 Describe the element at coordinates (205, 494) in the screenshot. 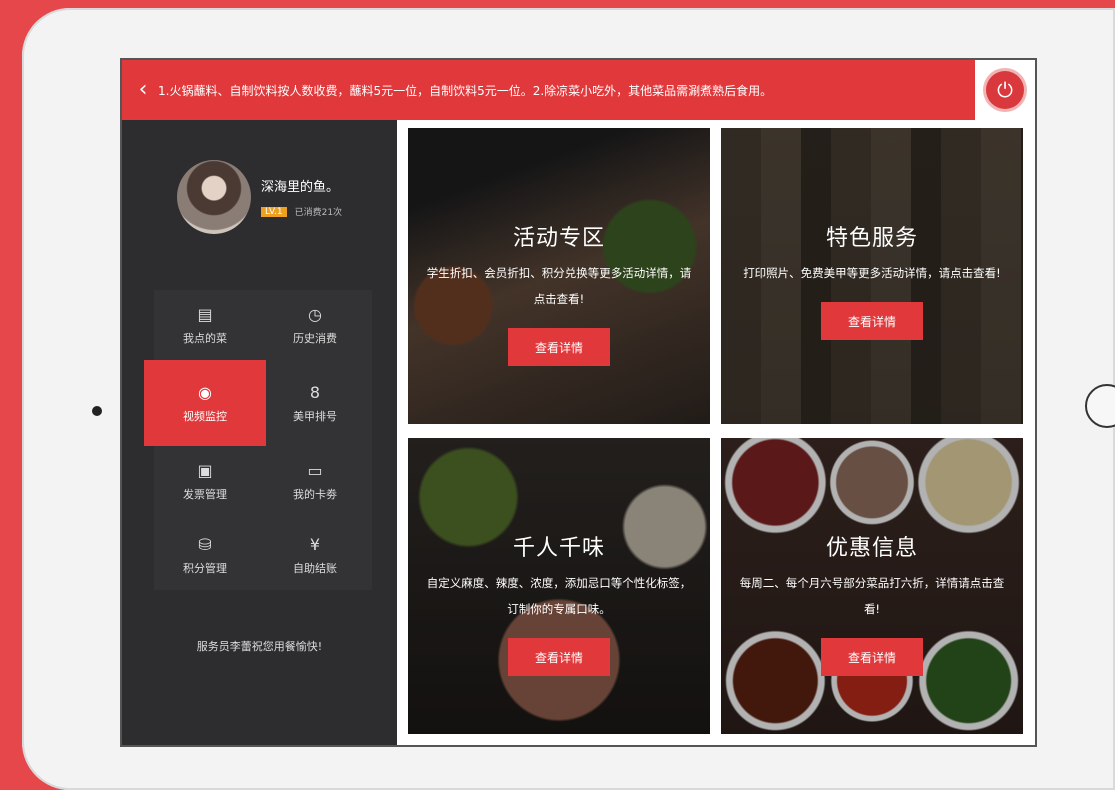

I see `menu-item-label: 发票管理` at that location.